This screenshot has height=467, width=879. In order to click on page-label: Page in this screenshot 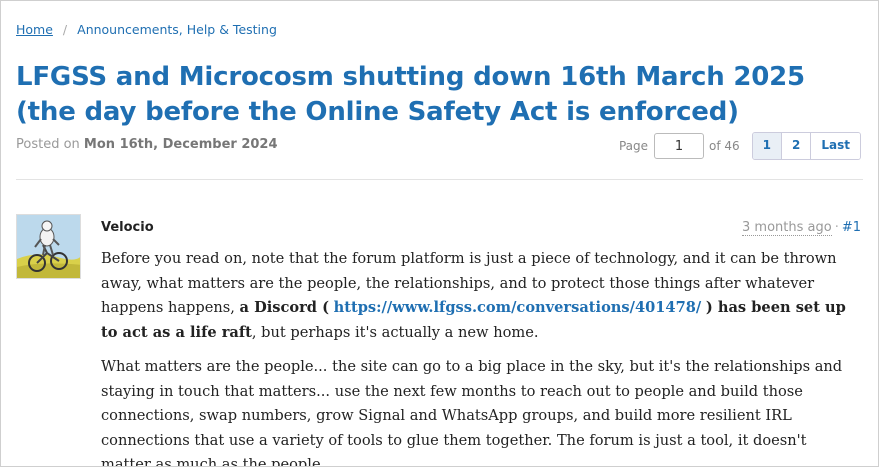, I will do `click(633, 146)`.